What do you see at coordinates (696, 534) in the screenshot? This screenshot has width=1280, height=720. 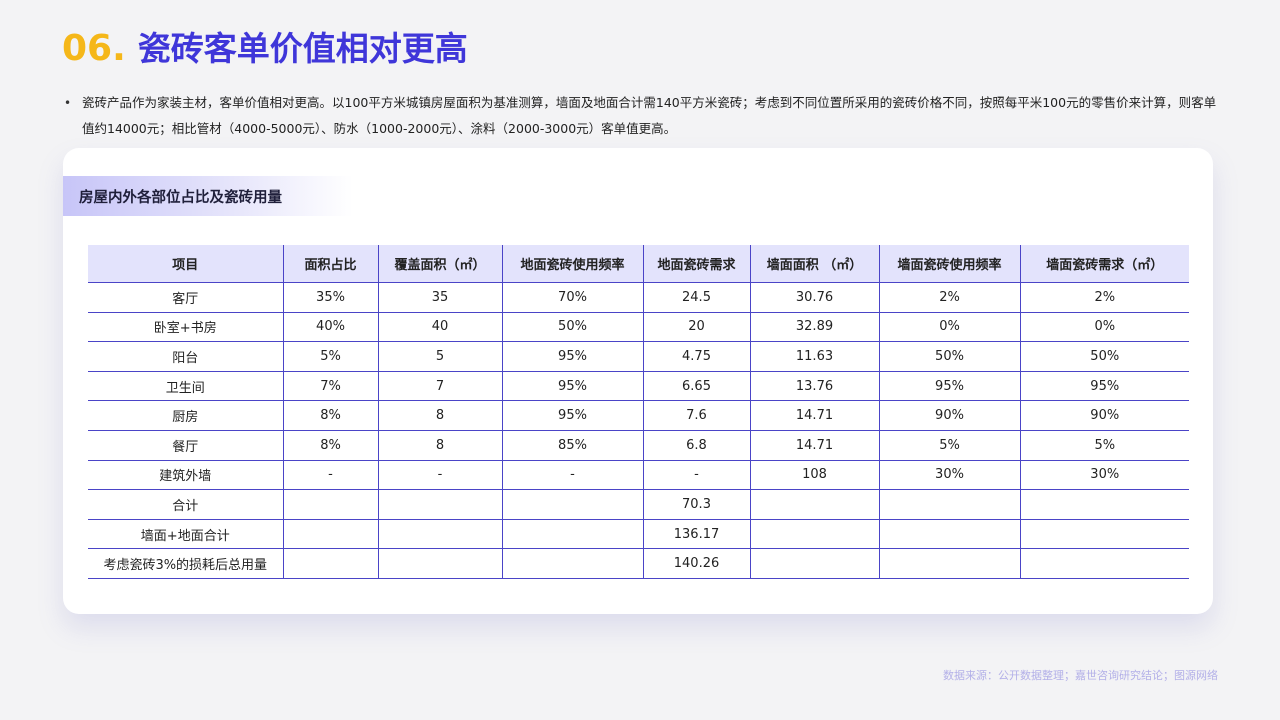 I see `table-cell: 136.17` at bounding box center [696, 534].